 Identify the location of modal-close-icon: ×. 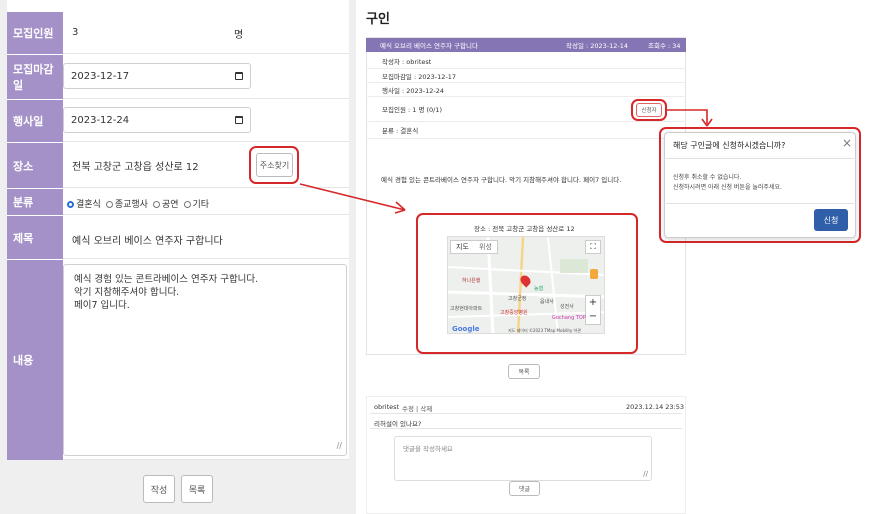
(847, 143).